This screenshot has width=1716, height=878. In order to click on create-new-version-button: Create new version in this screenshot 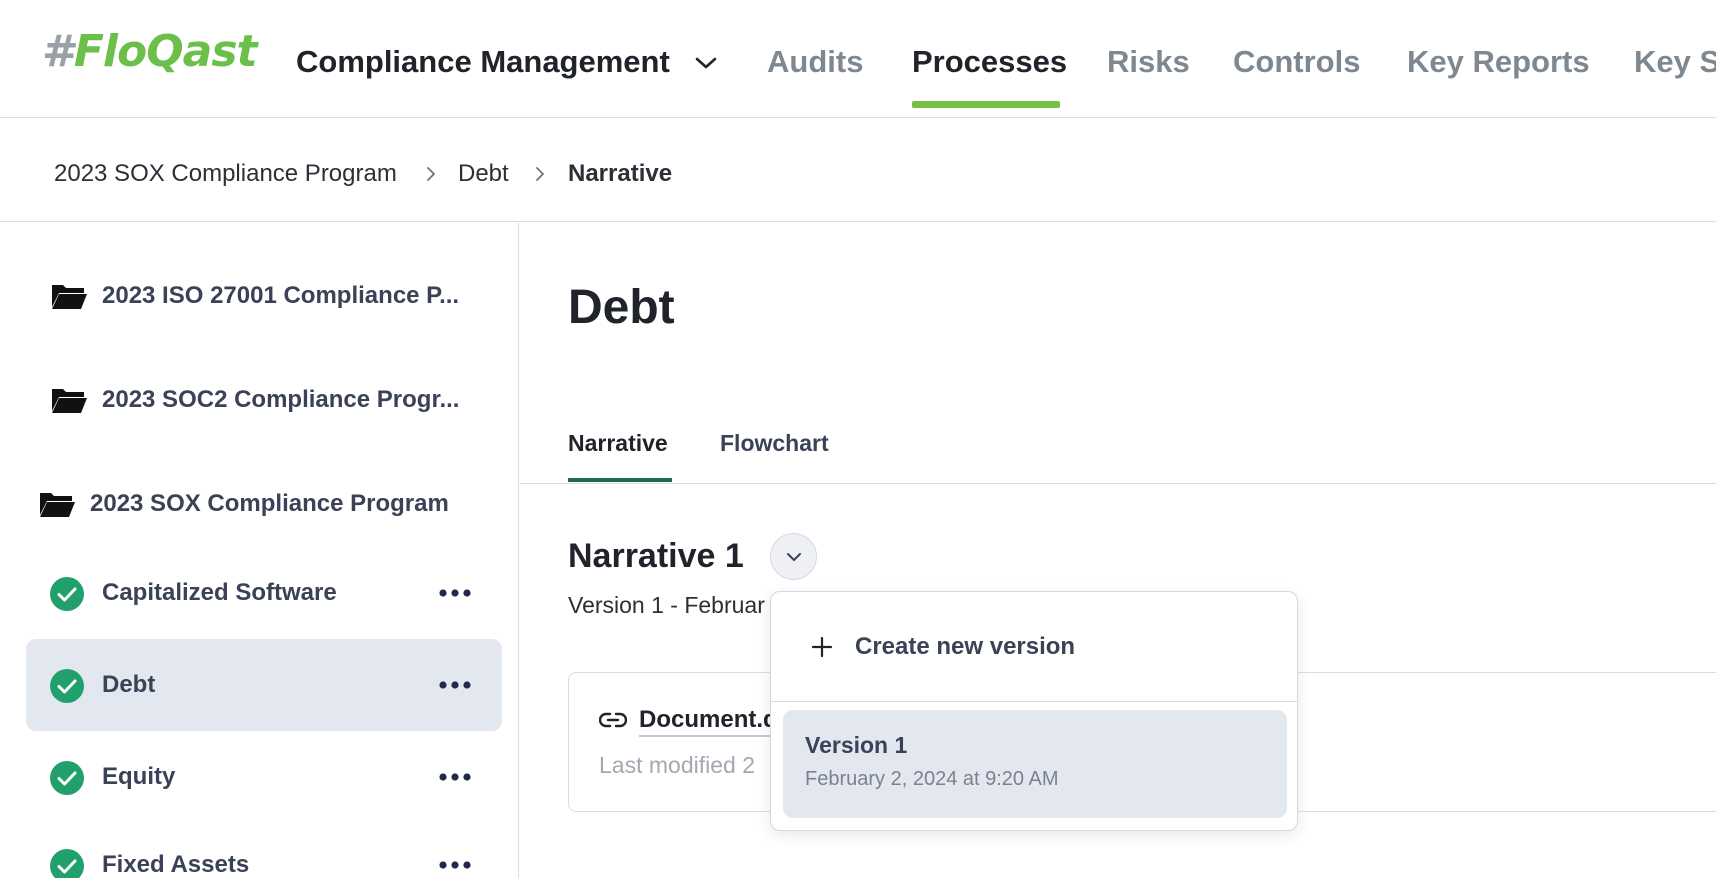, I will do `click(1034, 647)`.